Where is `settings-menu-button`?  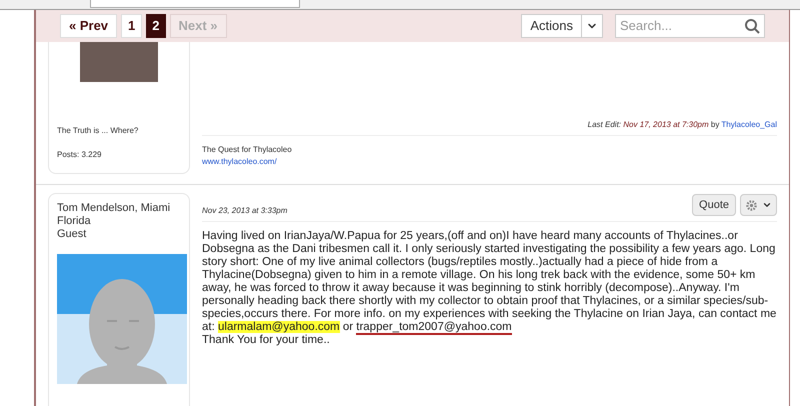 settings-menu-button is located at coordinates (758, 205).